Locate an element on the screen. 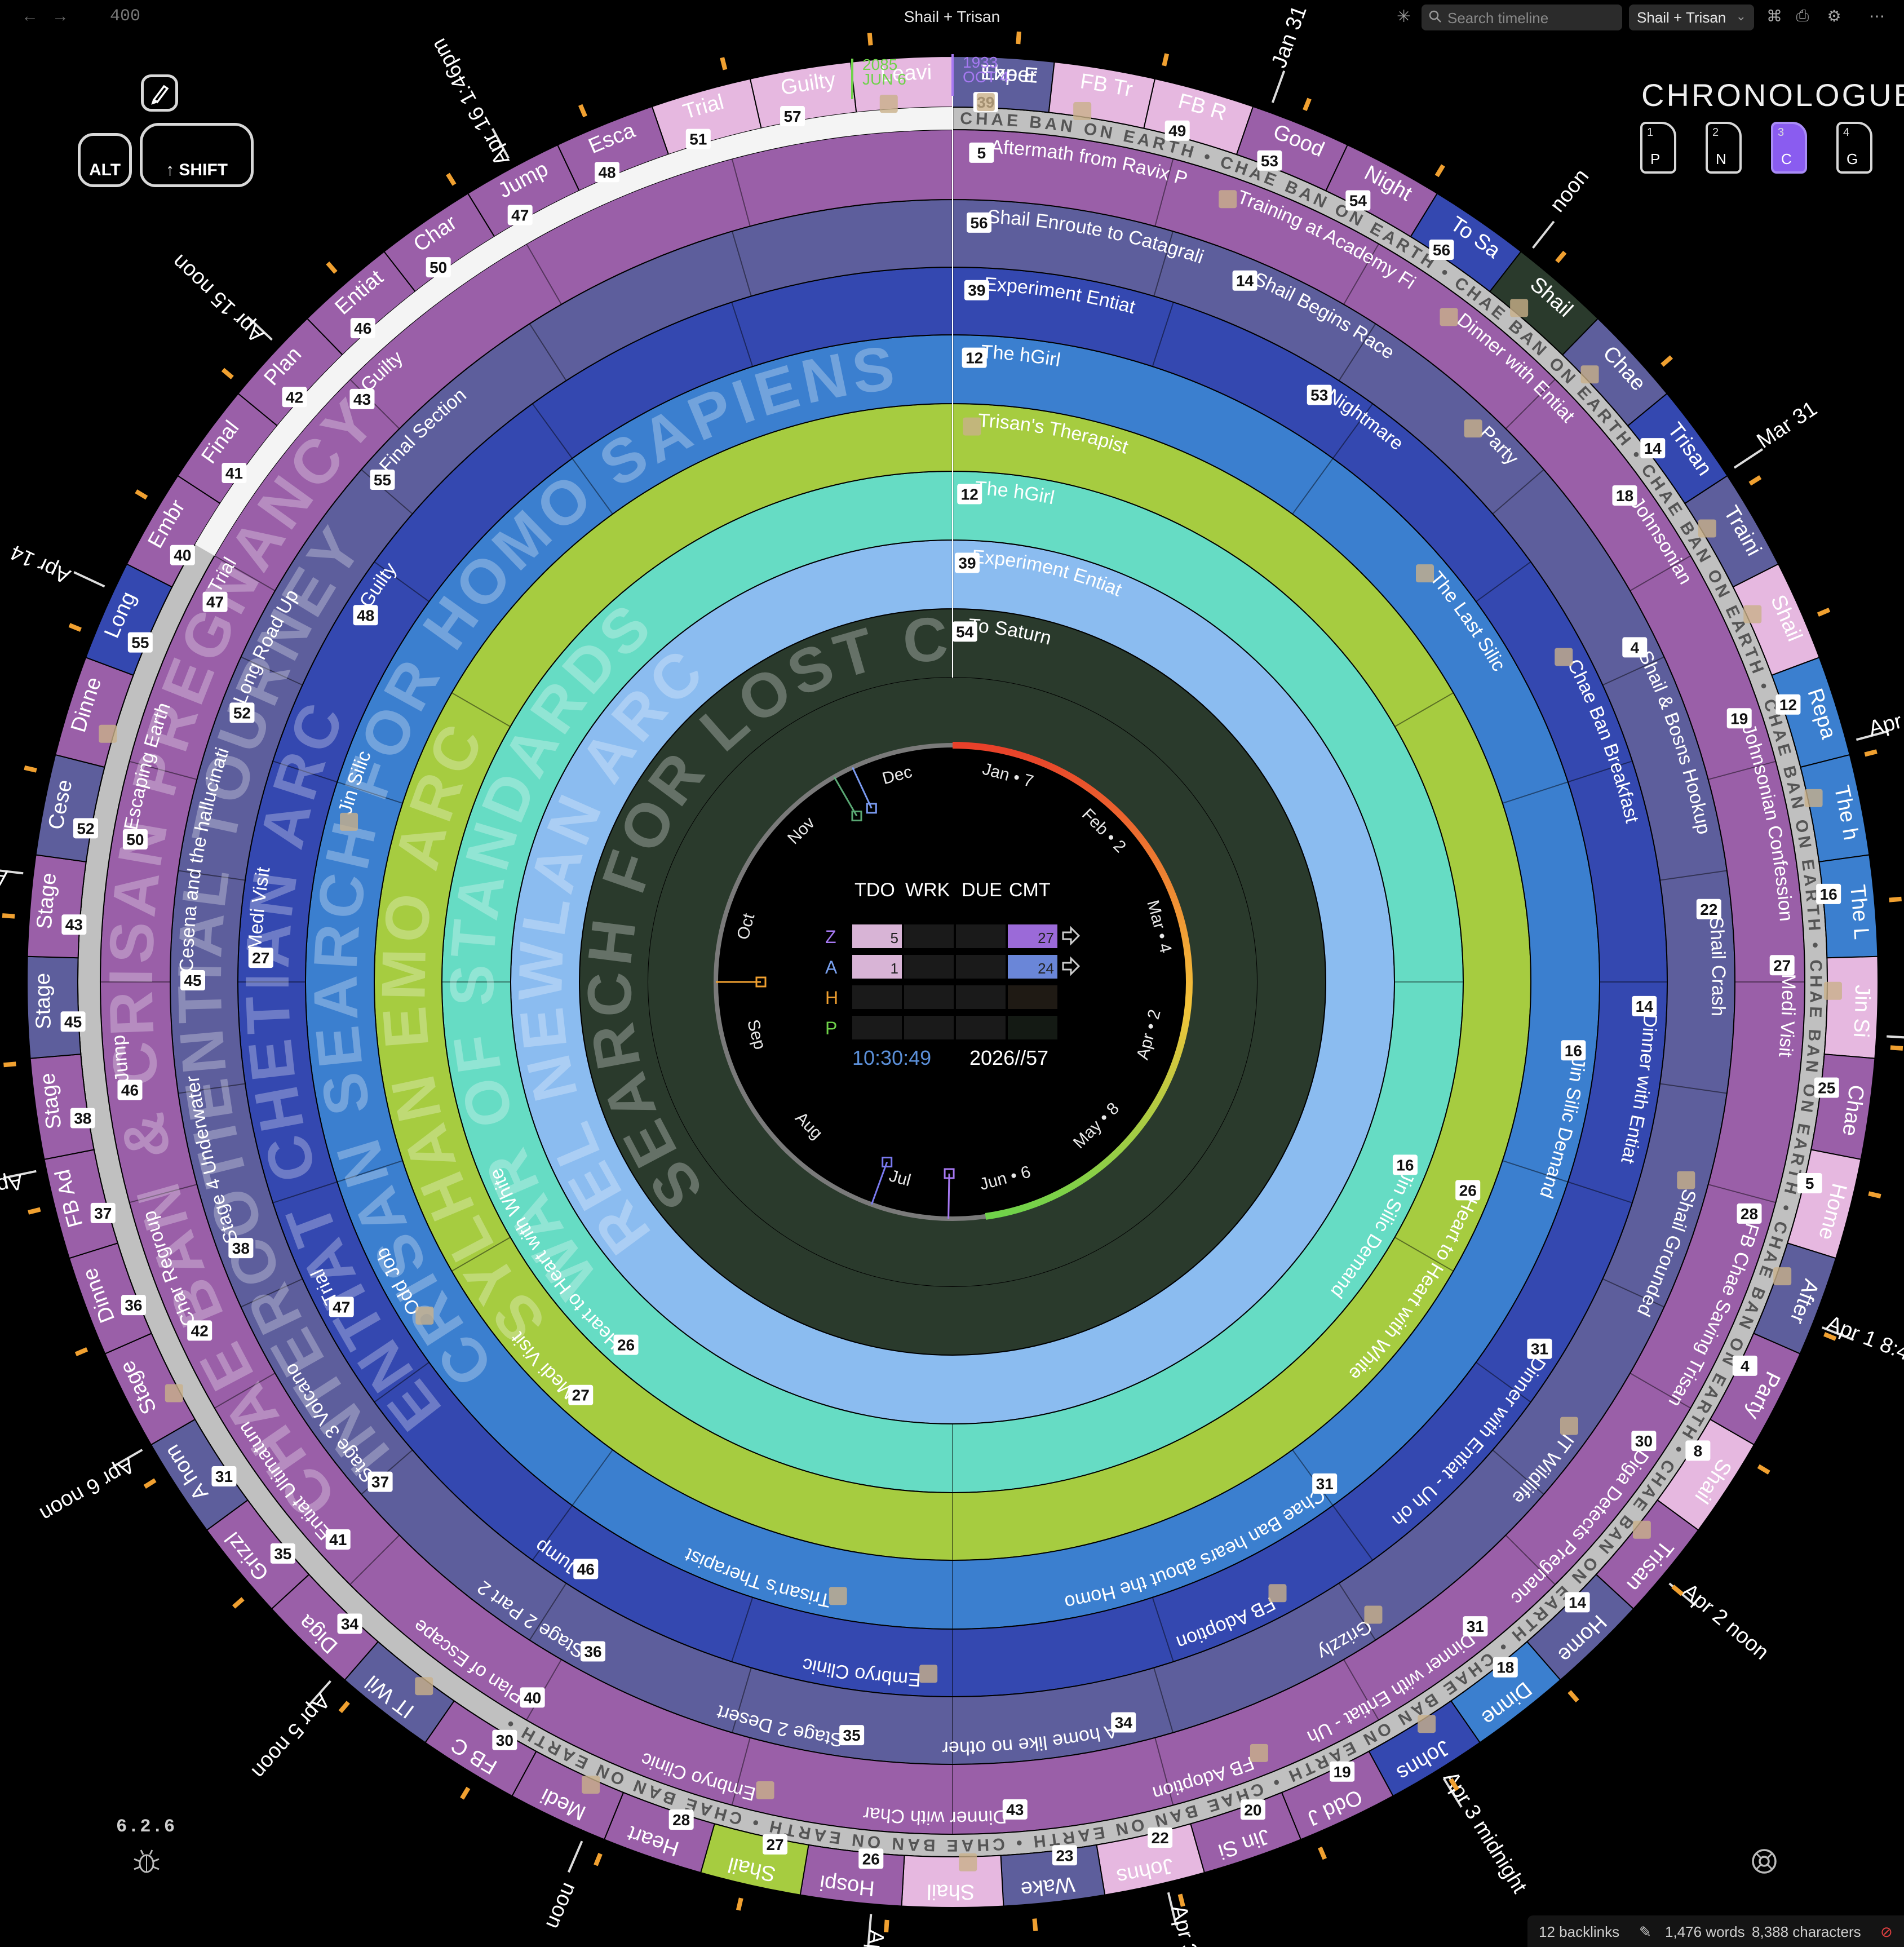  chapter-badge-number: 40 is located at coordinates (532, 1697).